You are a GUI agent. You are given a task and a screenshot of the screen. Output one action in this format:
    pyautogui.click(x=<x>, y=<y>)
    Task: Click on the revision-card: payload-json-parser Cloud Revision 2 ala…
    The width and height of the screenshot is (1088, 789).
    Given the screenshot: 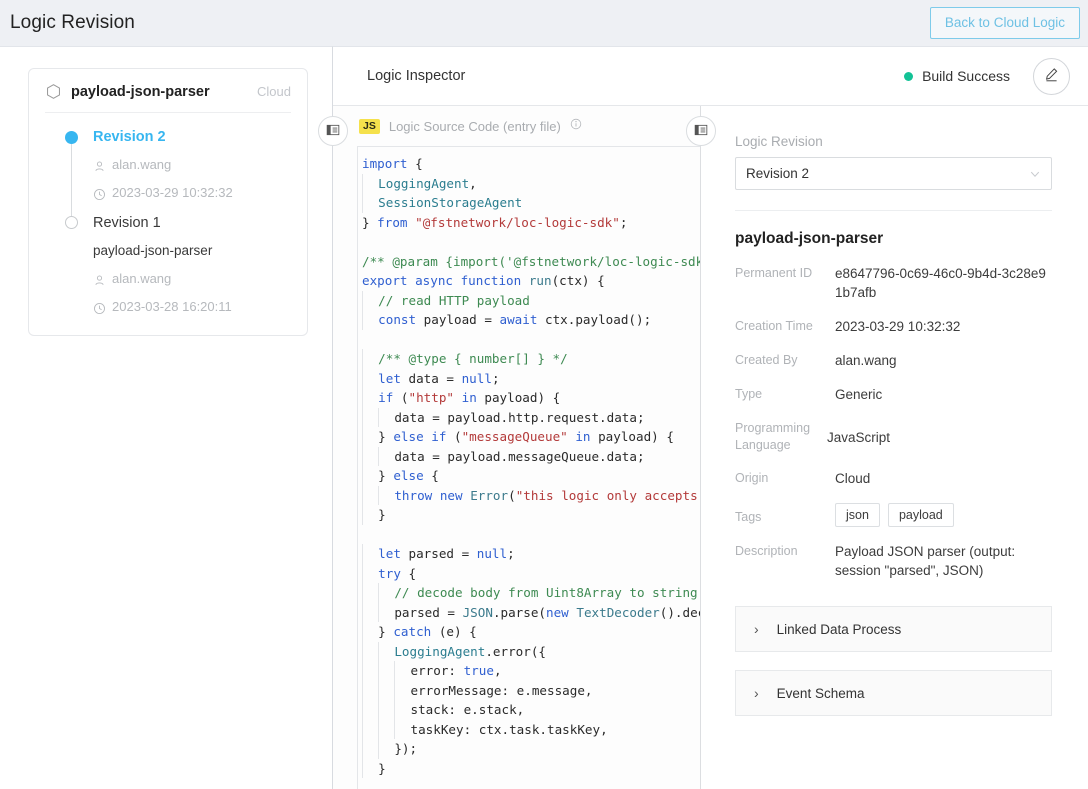 What is the action you would take?
    pyautogui.click(x=168, y=202)
    